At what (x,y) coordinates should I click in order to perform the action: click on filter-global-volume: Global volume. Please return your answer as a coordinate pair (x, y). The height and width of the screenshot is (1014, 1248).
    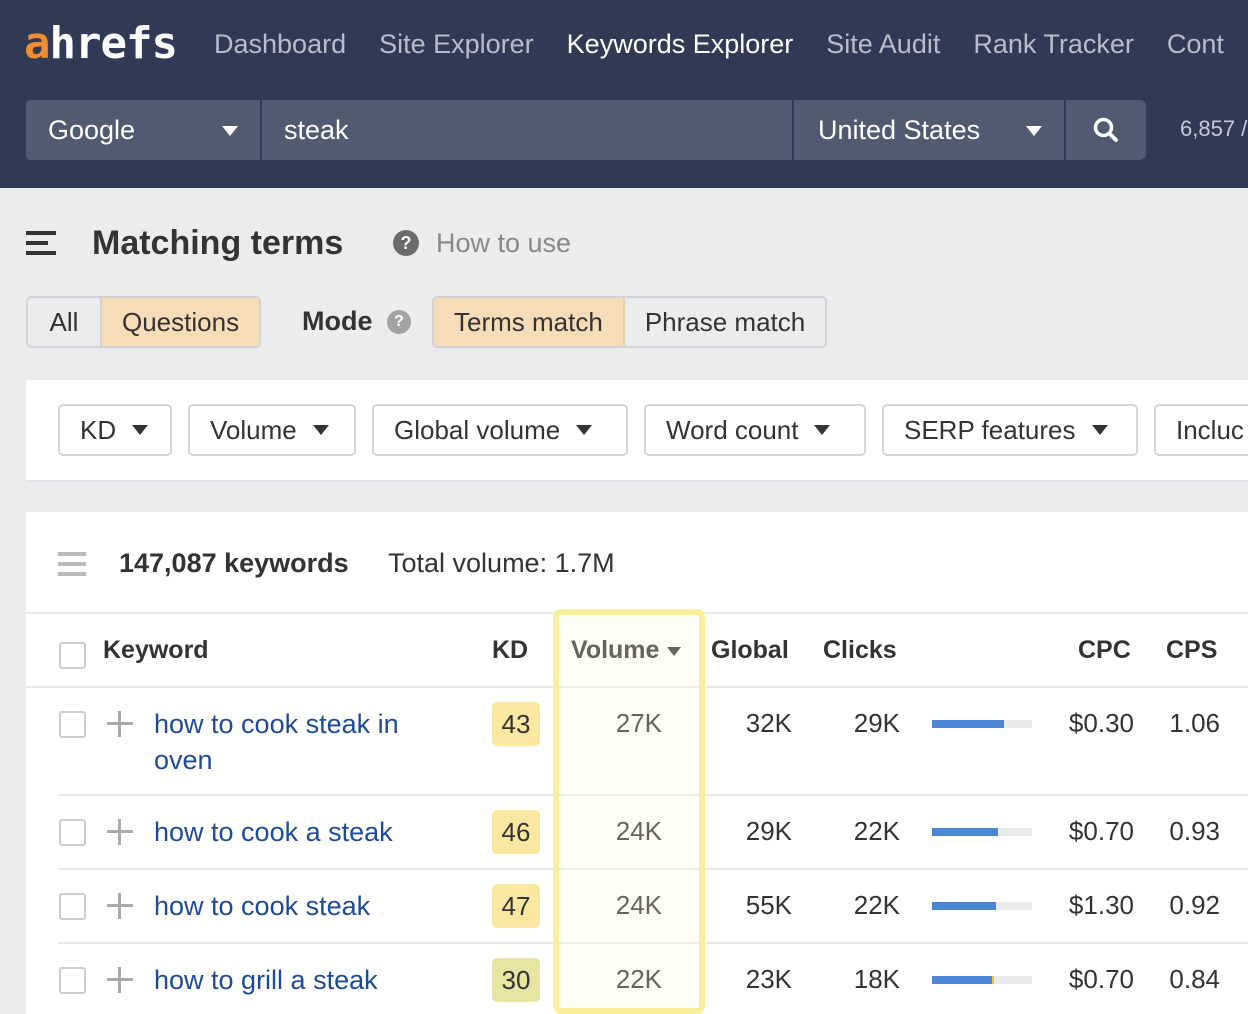
    Looking at the image, I should click on (500, 430).